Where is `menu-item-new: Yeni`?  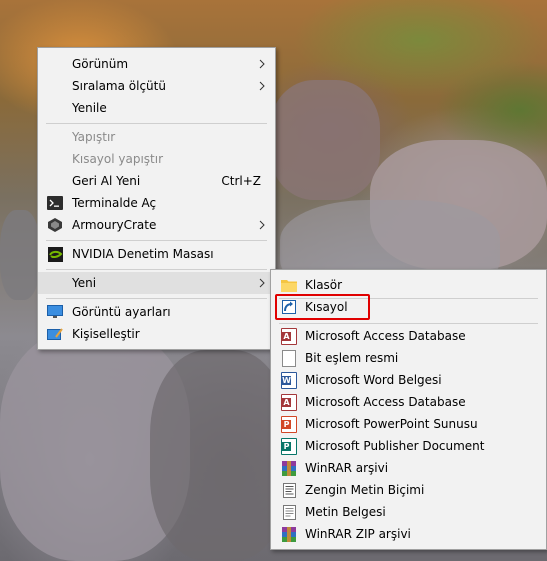
menu-item-new: Yeni is located at coordinates (156, 283).